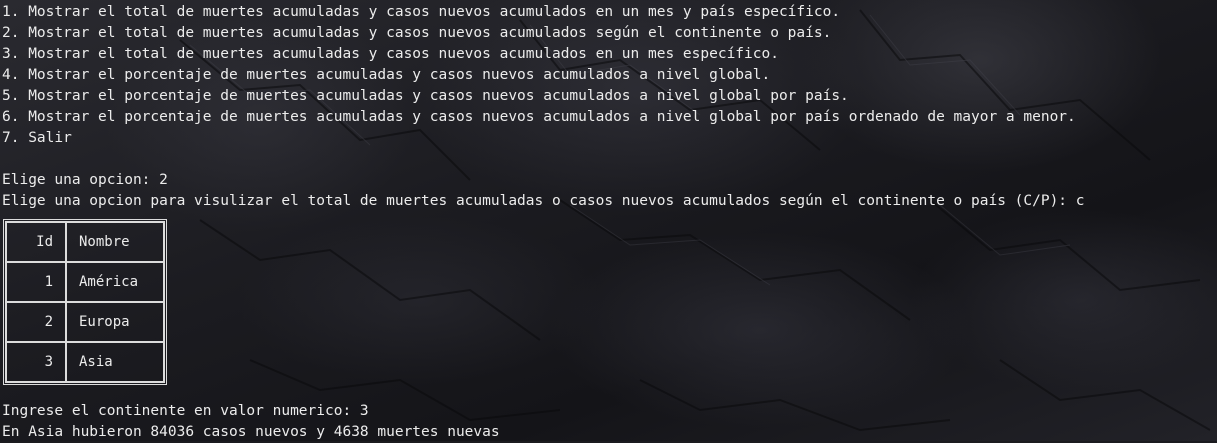  I want to click on table-header-row: Id Nombre, so click(85, 242).